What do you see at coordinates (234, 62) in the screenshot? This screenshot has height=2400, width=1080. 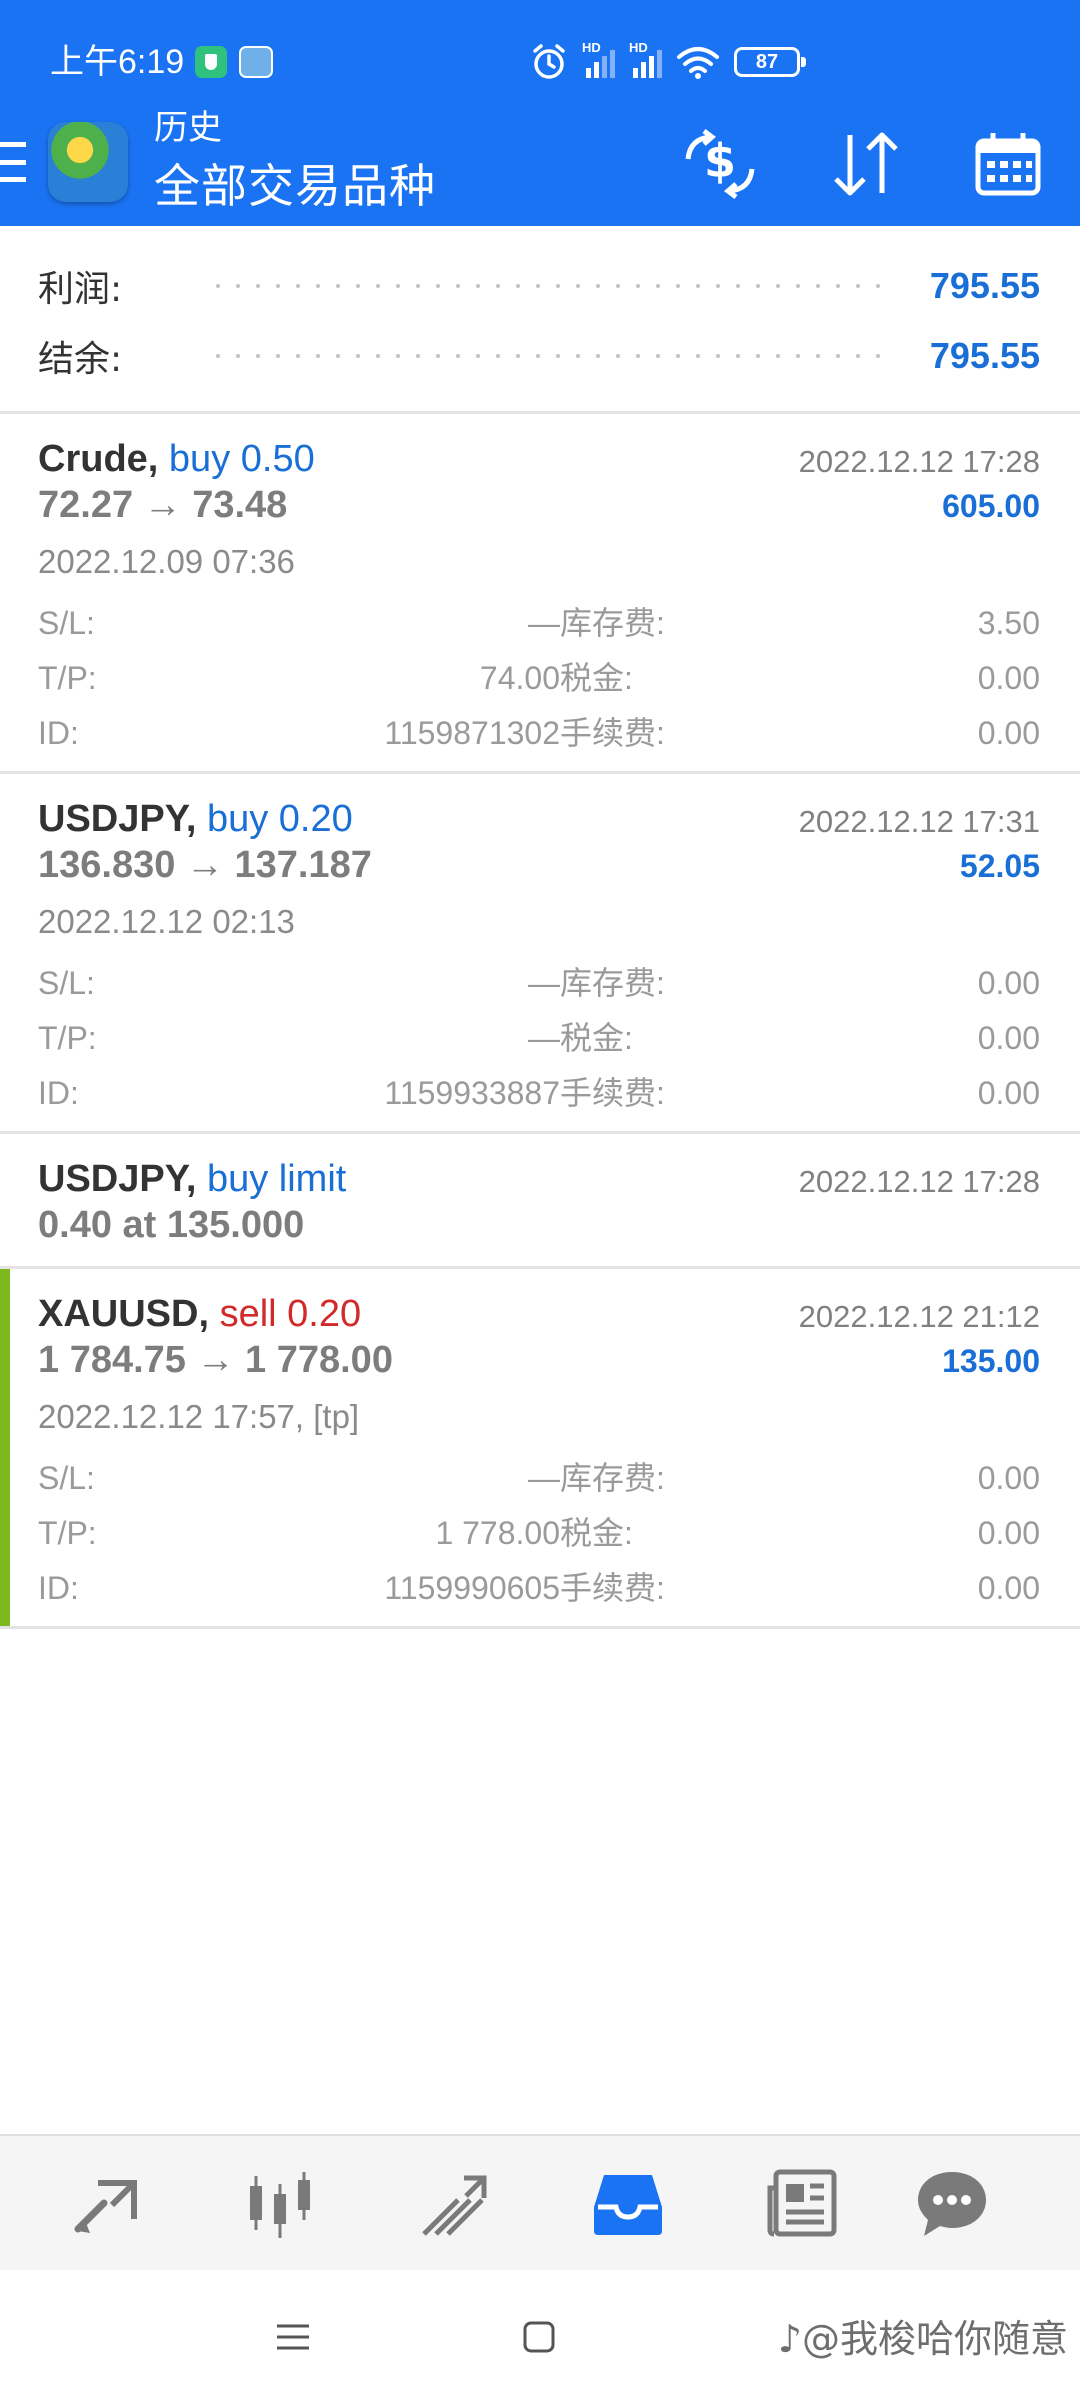 I see `status-left-icons` at bounding box center [234, 62].